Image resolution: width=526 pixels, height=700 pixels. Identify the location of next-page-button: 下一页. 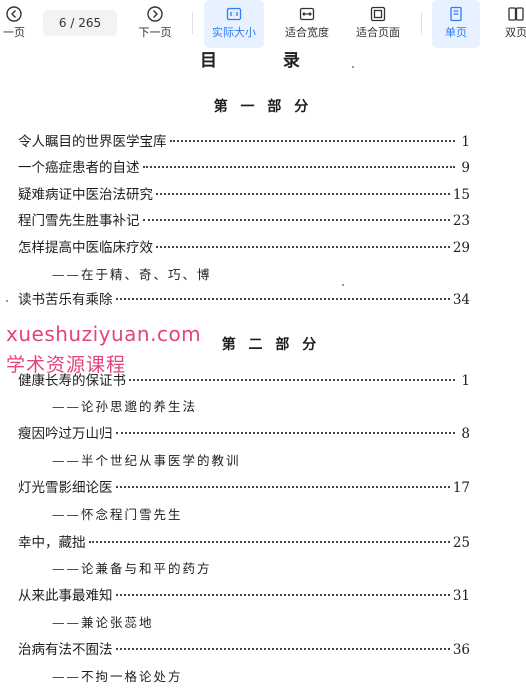
(155, 24).